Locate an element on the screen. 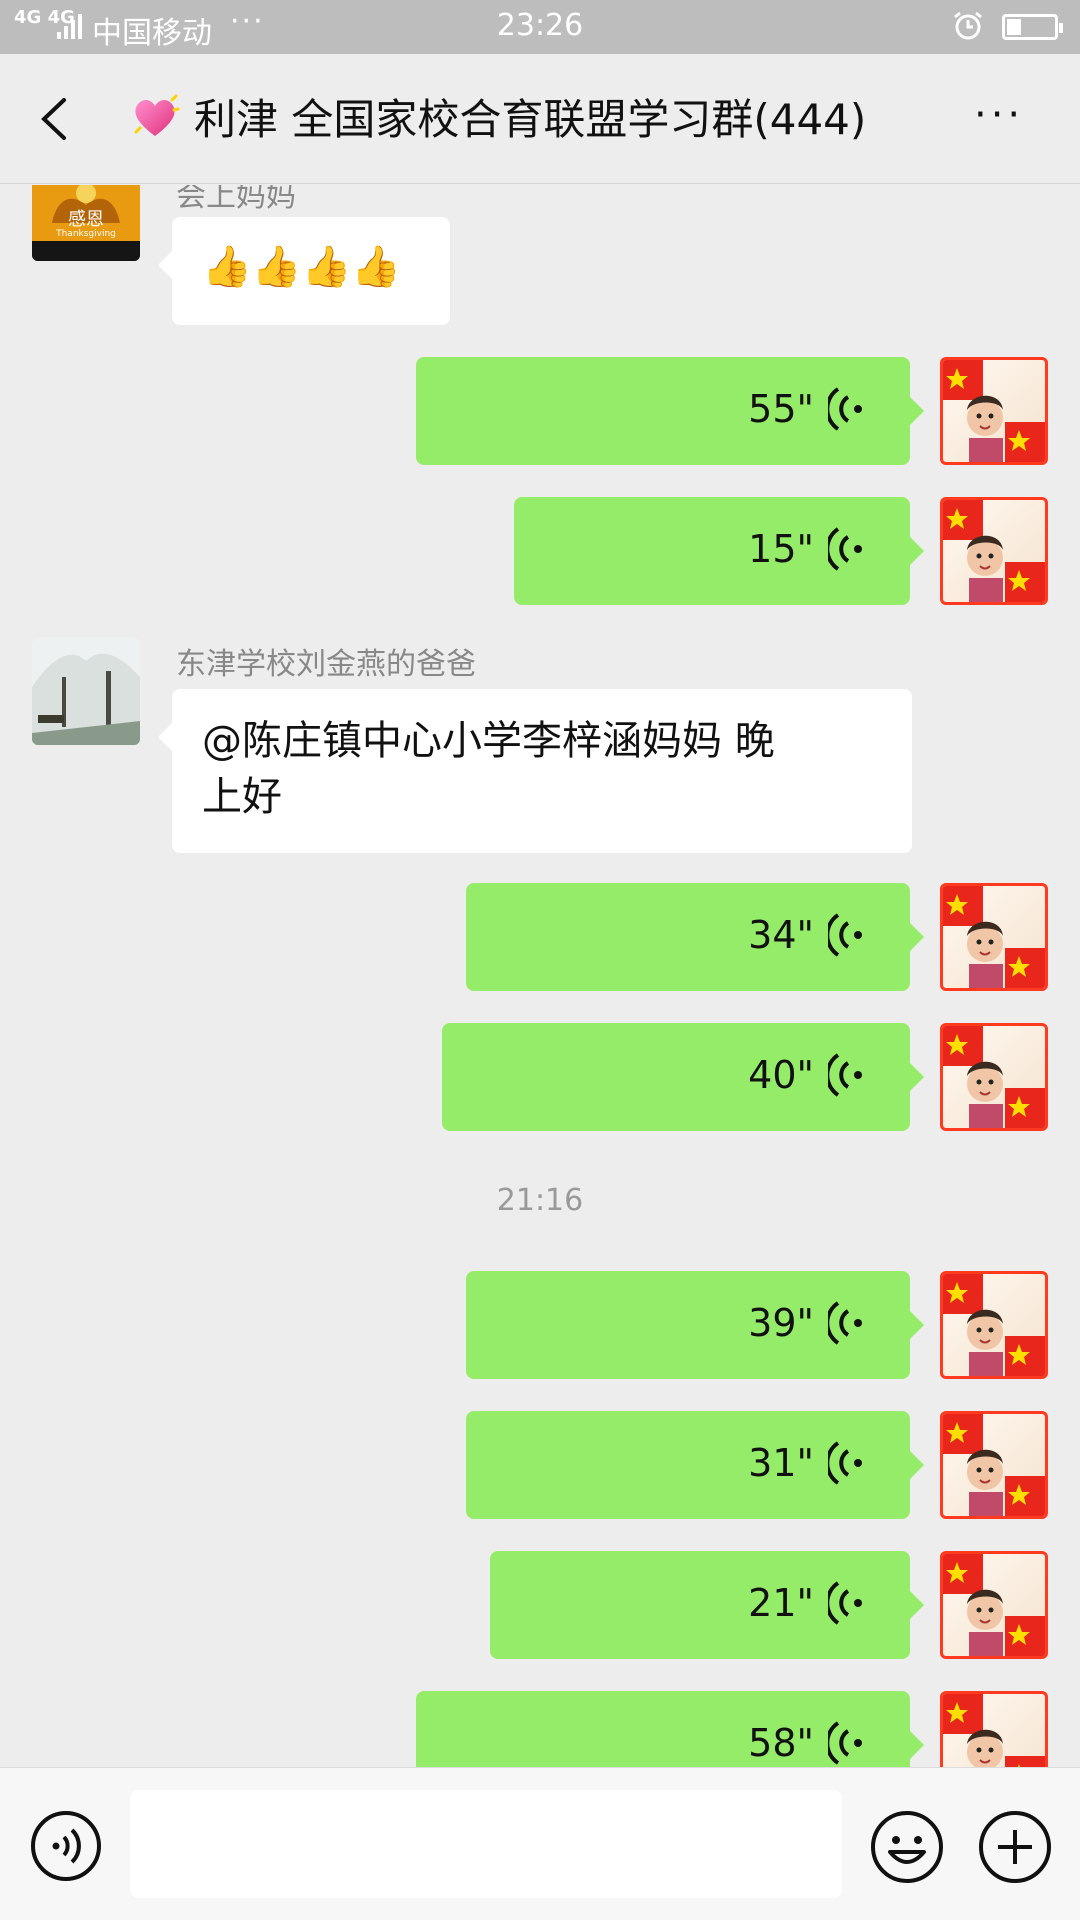 The width and height of the screenshot is (1080, 1920). voice-message-bubble: 39" is located at coordinates (695, 1325).